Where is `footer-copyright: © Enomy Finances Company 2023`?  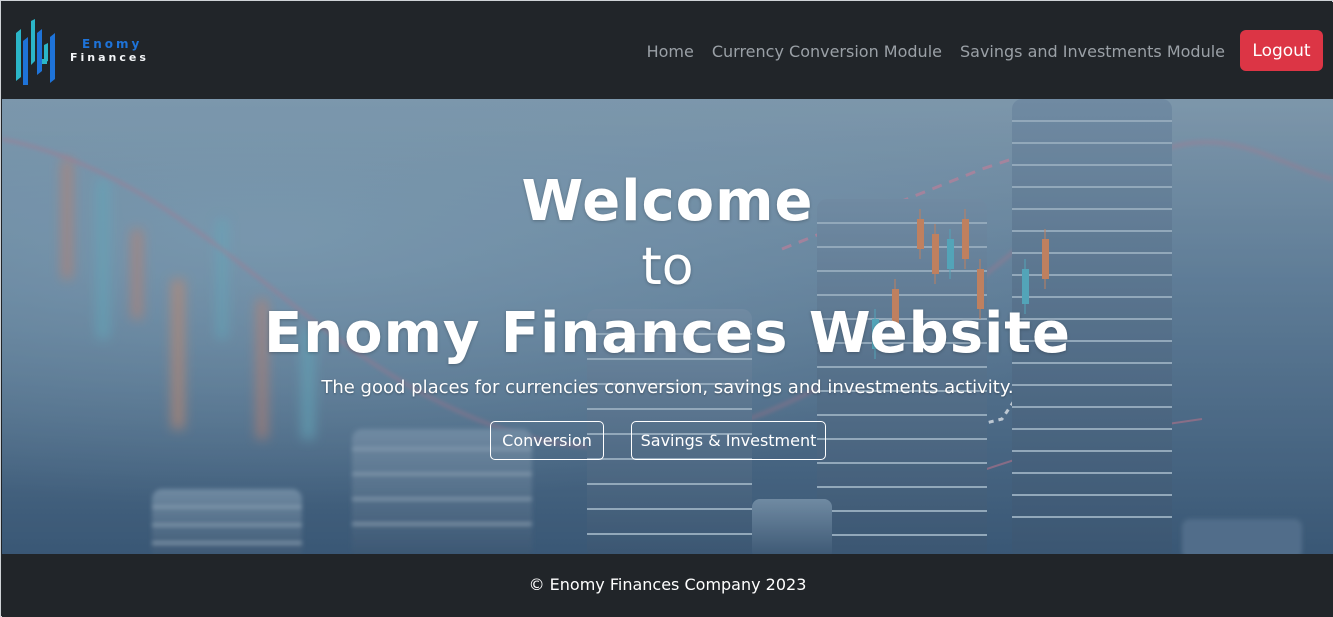
footer-copyright: © Enomy Finances Company 2023 is located at coordinates (667, 584).